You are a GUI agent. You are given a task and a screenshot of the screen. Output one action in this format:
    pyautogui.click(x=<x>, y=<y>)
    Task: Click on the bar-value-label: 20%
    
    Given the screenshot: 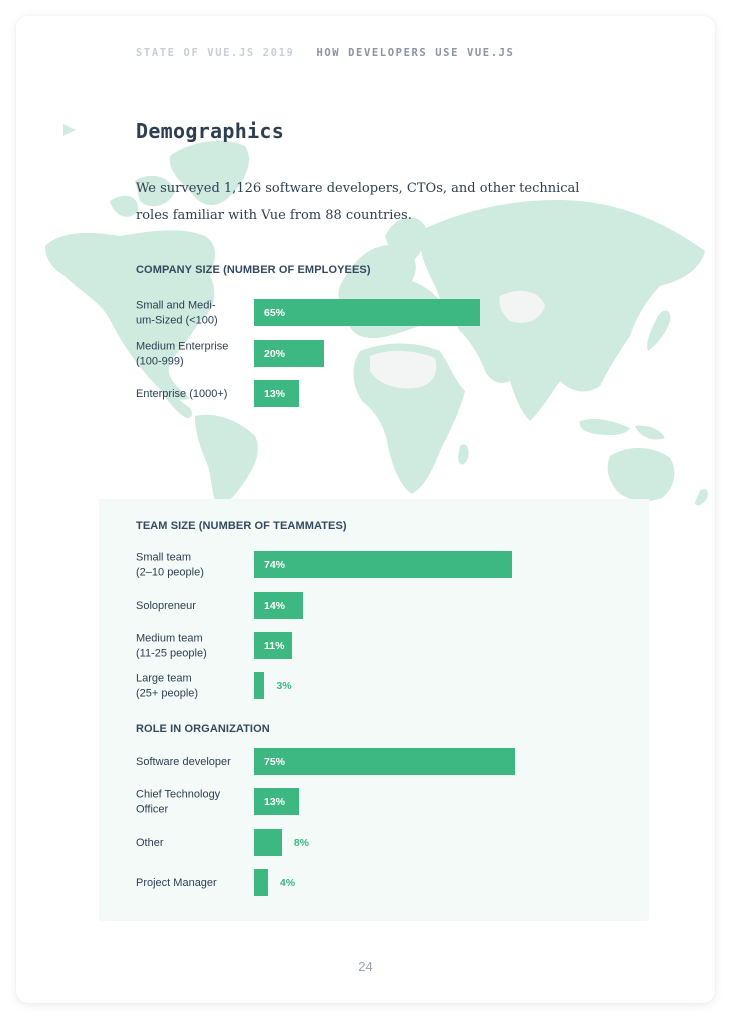 What is the action you would take?
    pyautogui.click(x=275, y=354)
    